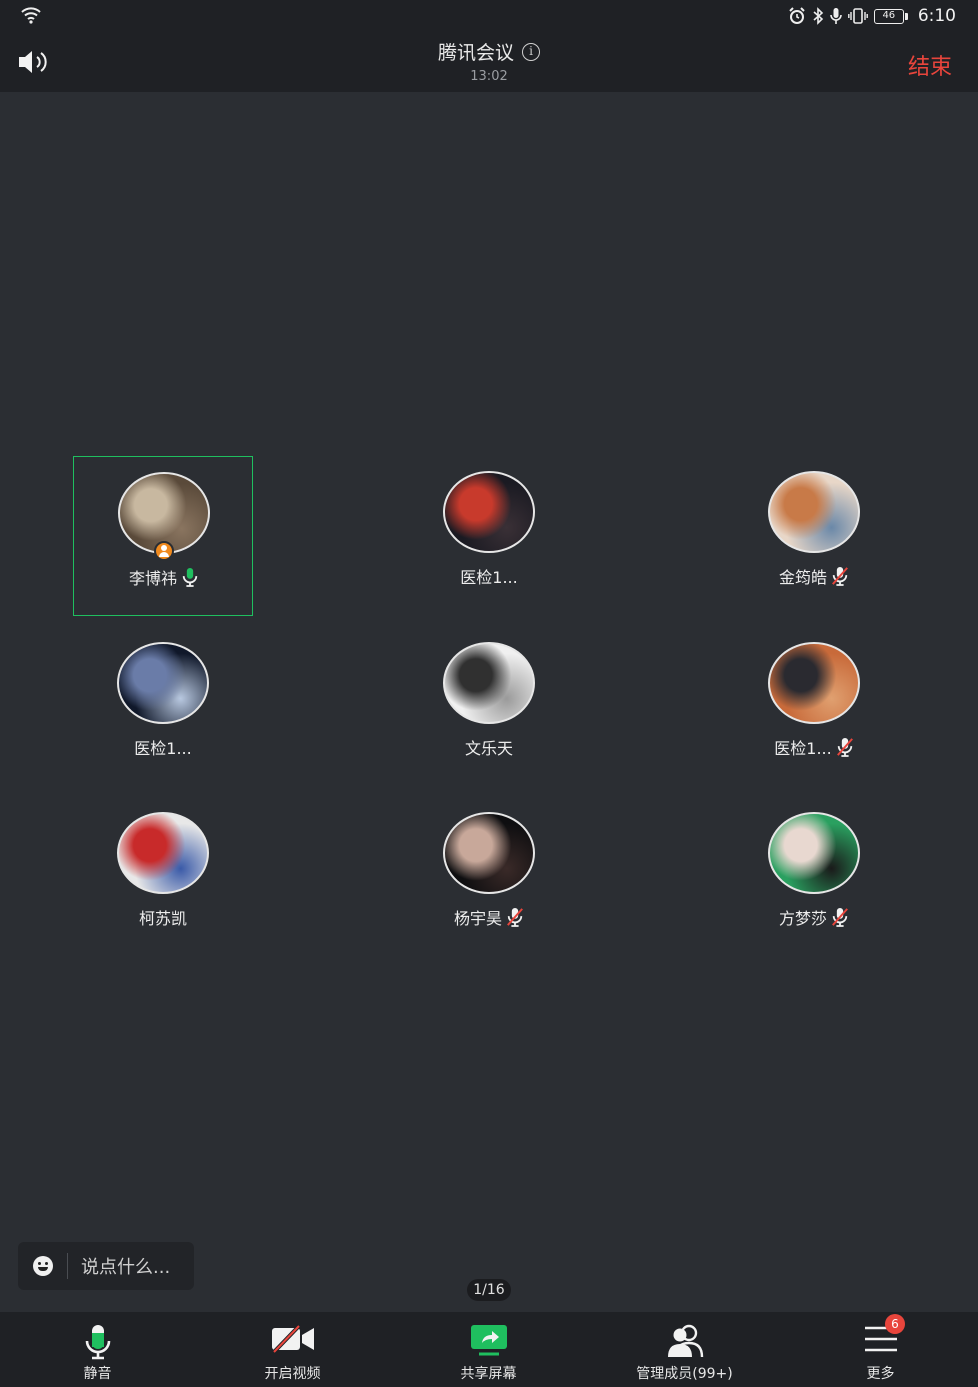 The image size is (978, 1387). What do you see at coordinates (488, 1340) in the screenshot?
I see `share-screen-icon` at bounding box center [488, 1340].